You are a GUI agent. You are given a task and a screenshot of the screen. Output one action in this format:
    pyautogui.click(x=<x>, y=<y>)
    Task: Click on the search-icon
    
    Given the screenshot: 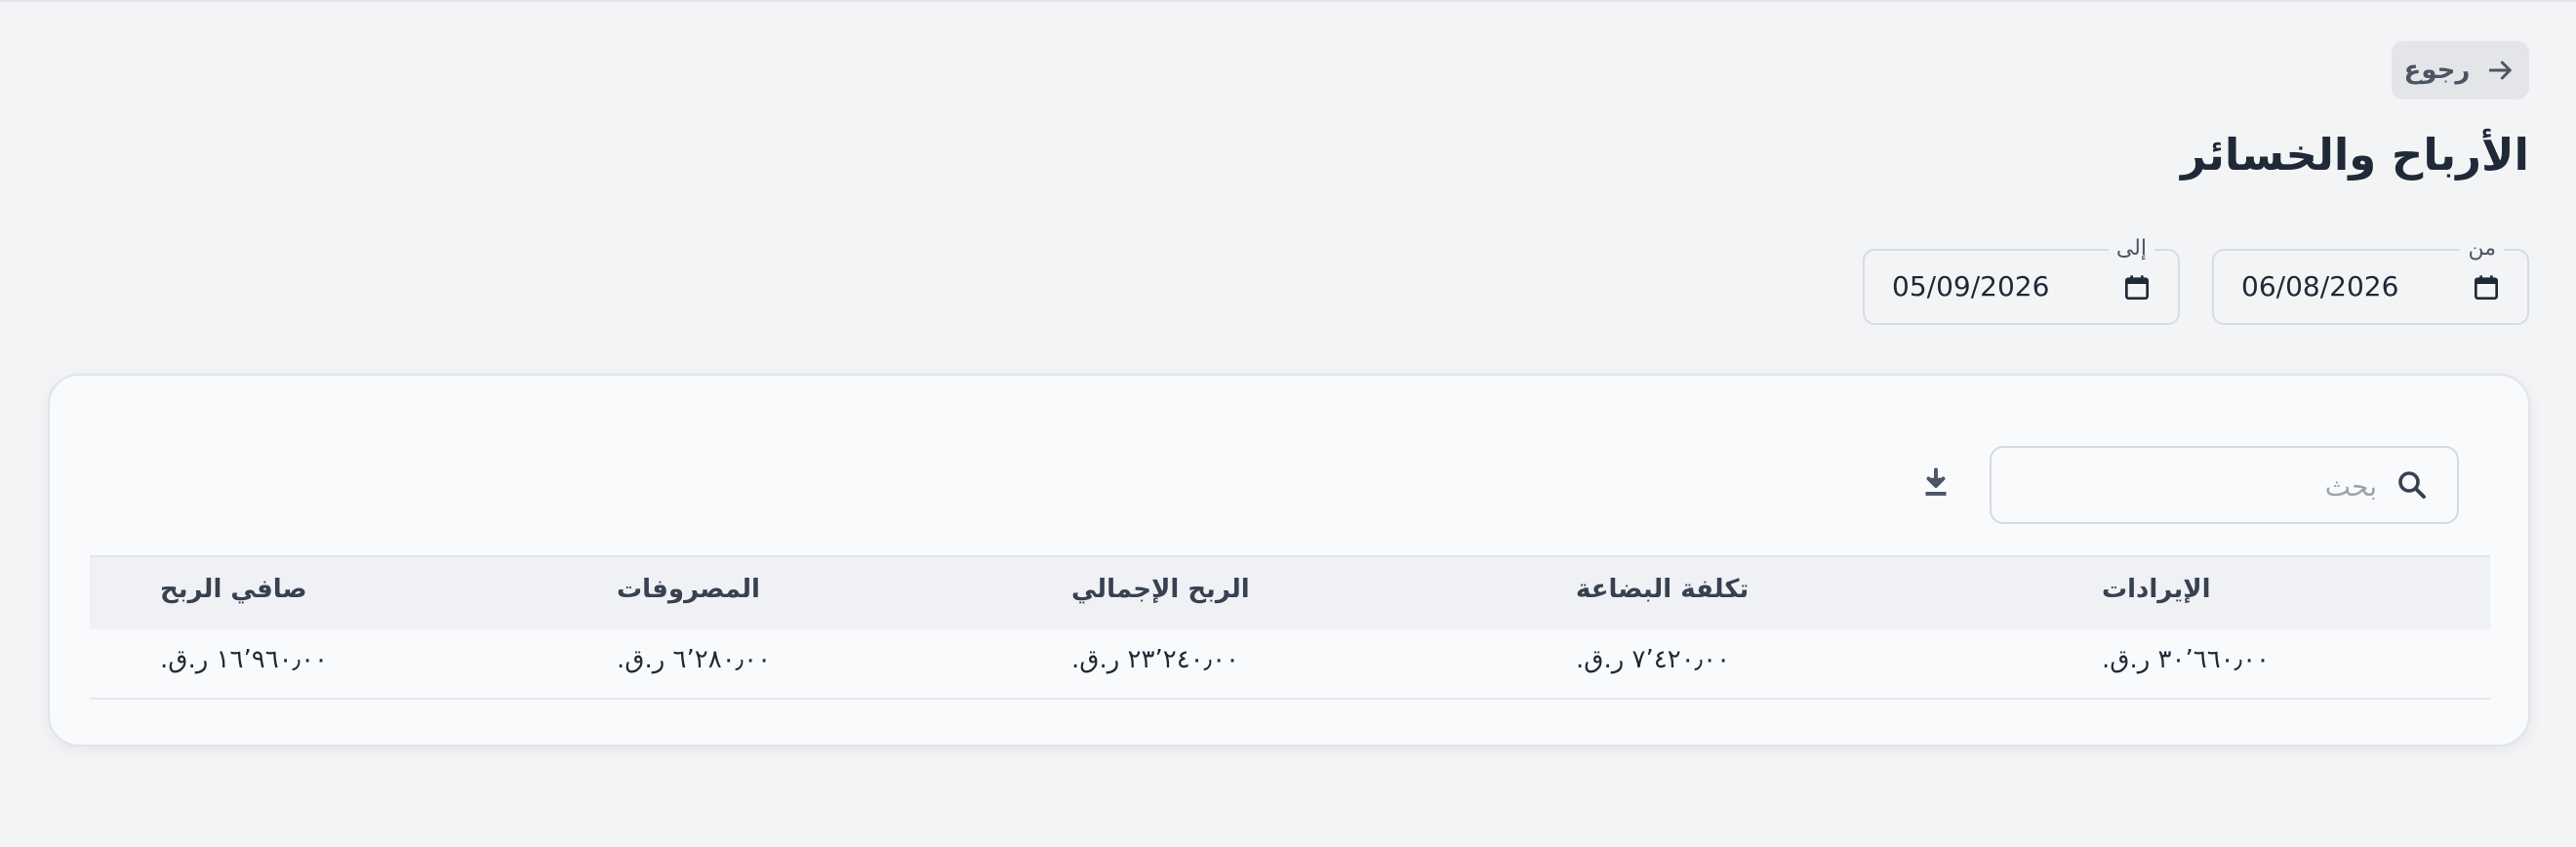 What is the action you would take?
    pyautogui.click(x=2412, y=485)
    